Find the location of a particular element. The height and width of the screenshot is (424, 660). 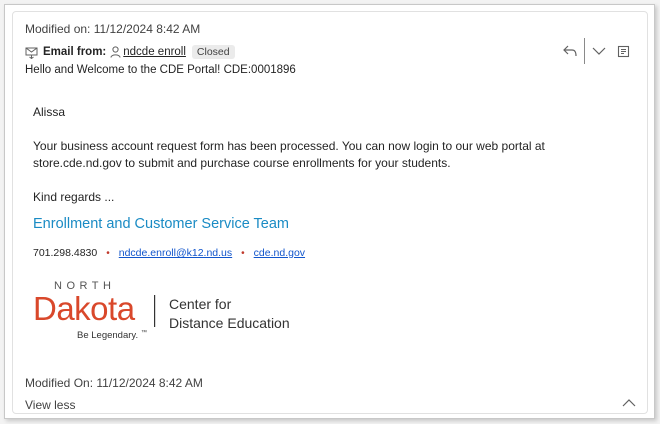

email-activity-icon is located at coordinates (31, 53).